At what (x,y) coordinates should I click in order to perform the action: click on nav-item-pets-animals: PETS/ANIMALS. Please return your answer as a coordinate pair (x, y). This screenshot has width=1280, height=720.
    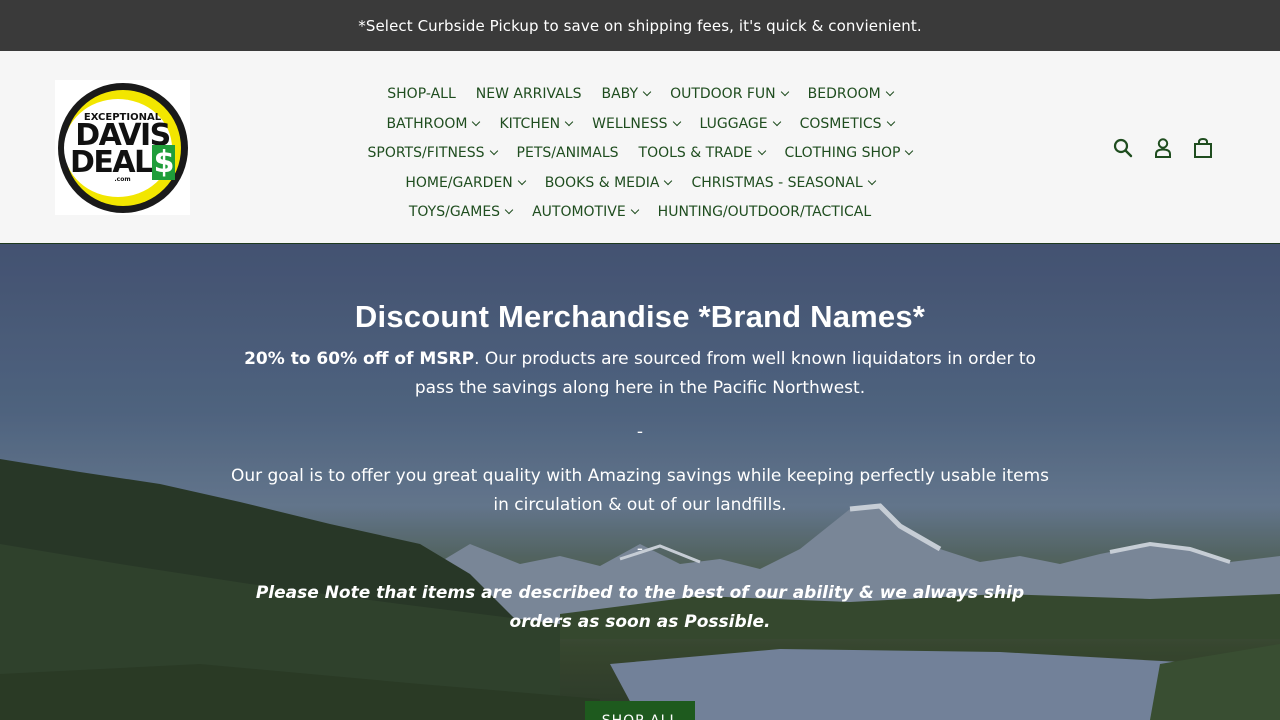
    Looking at the image, I should click on (568, 153).